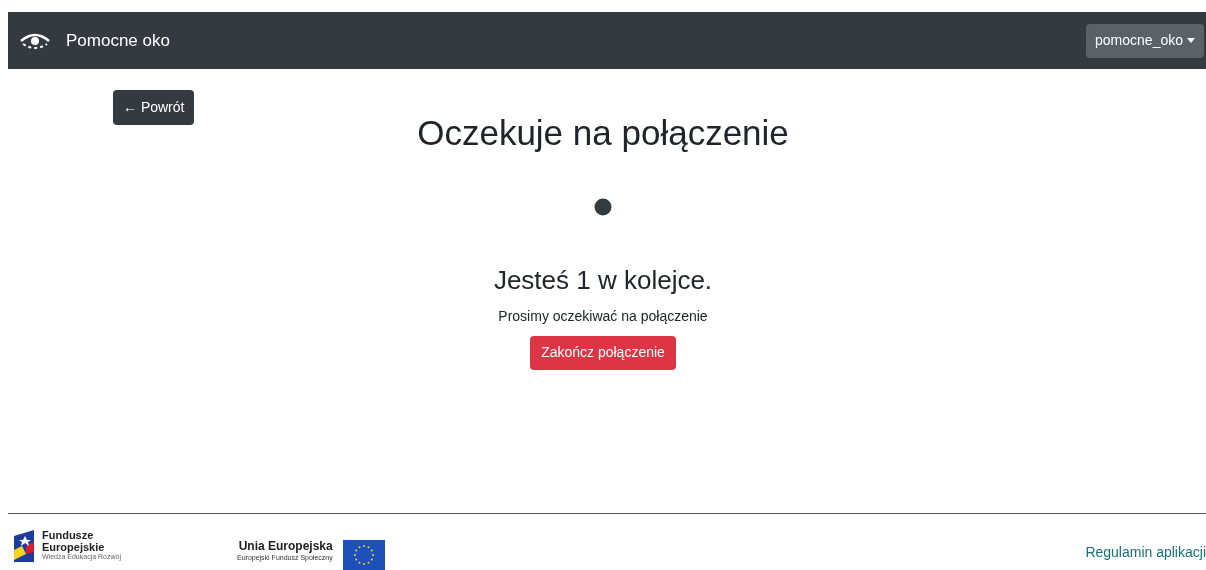 This screenshot has height=570, width=1206. I want to click on end-call-button: Zakończ połączenie, so click(603, 352).